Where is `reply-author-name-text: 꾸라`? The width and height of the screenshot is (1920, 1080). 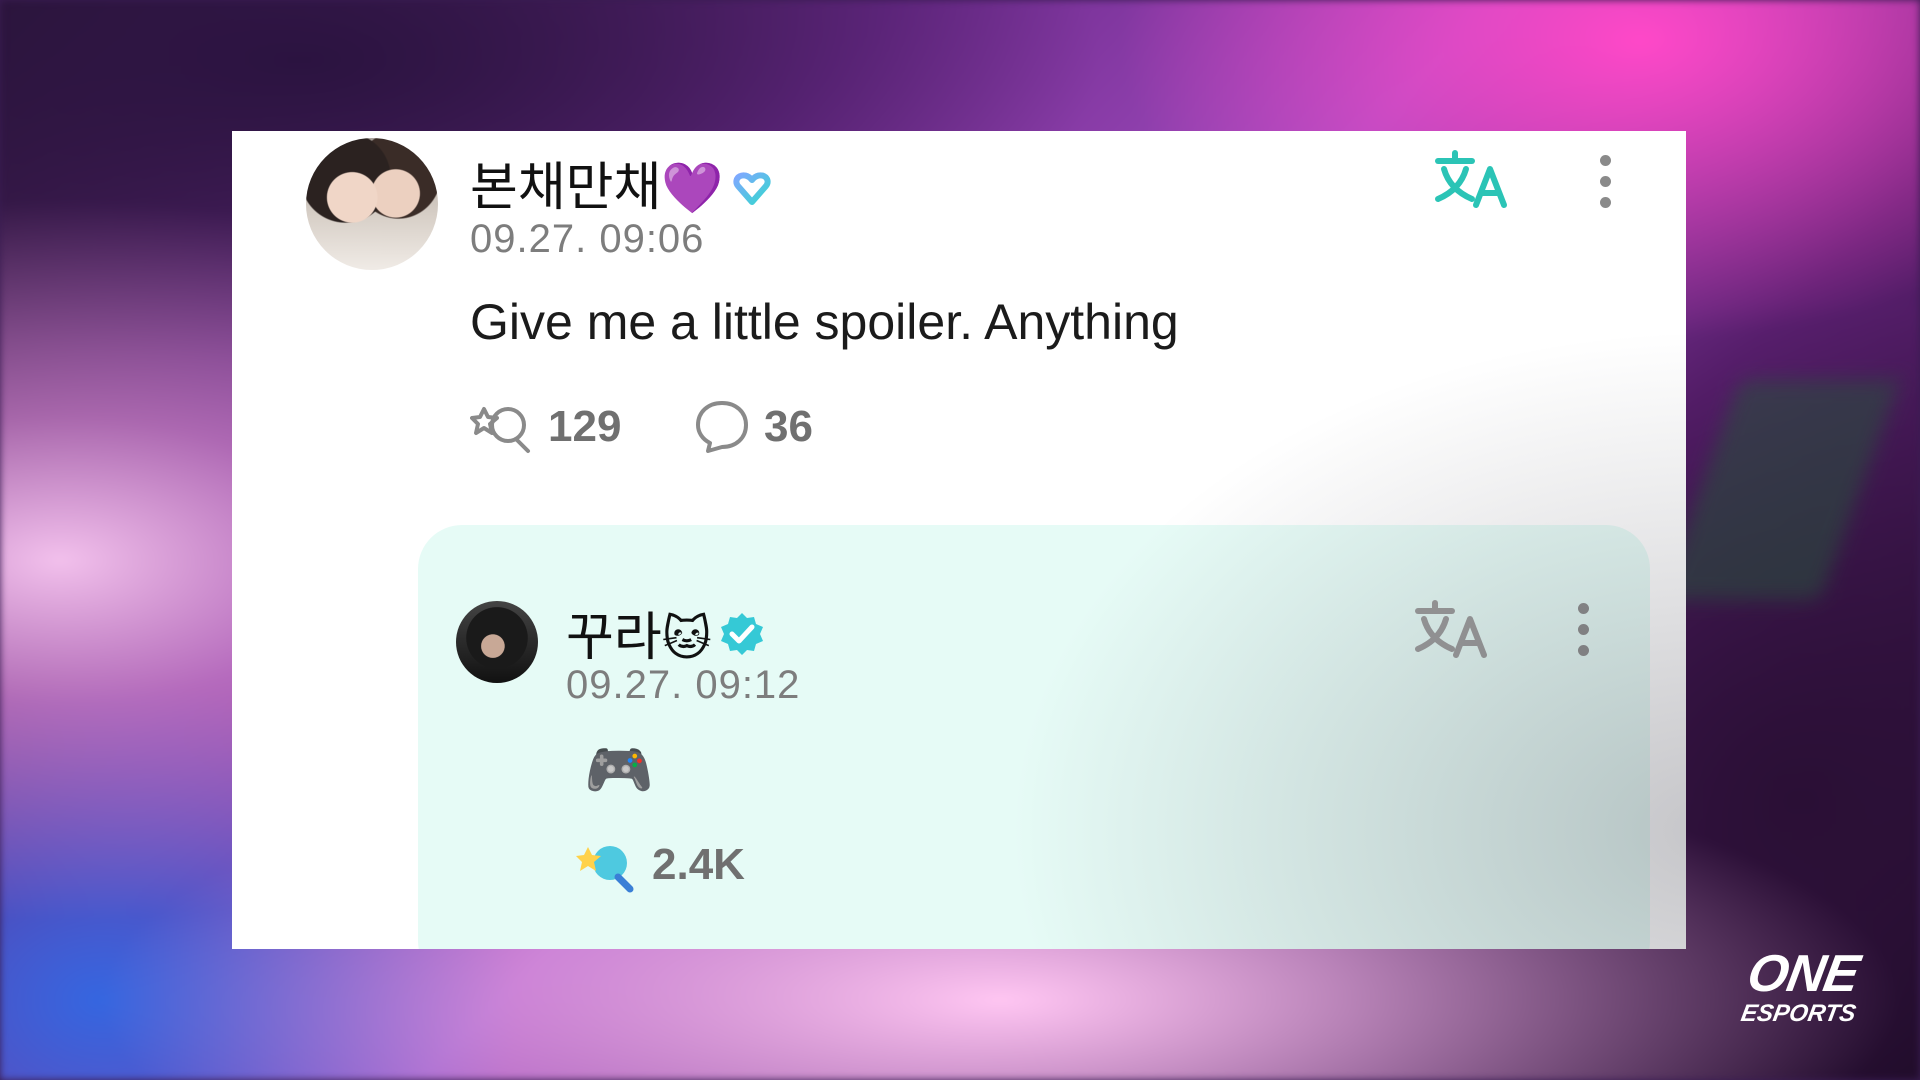
reply-author-name-text: 꾸라 is located at coordinates (614, 638).